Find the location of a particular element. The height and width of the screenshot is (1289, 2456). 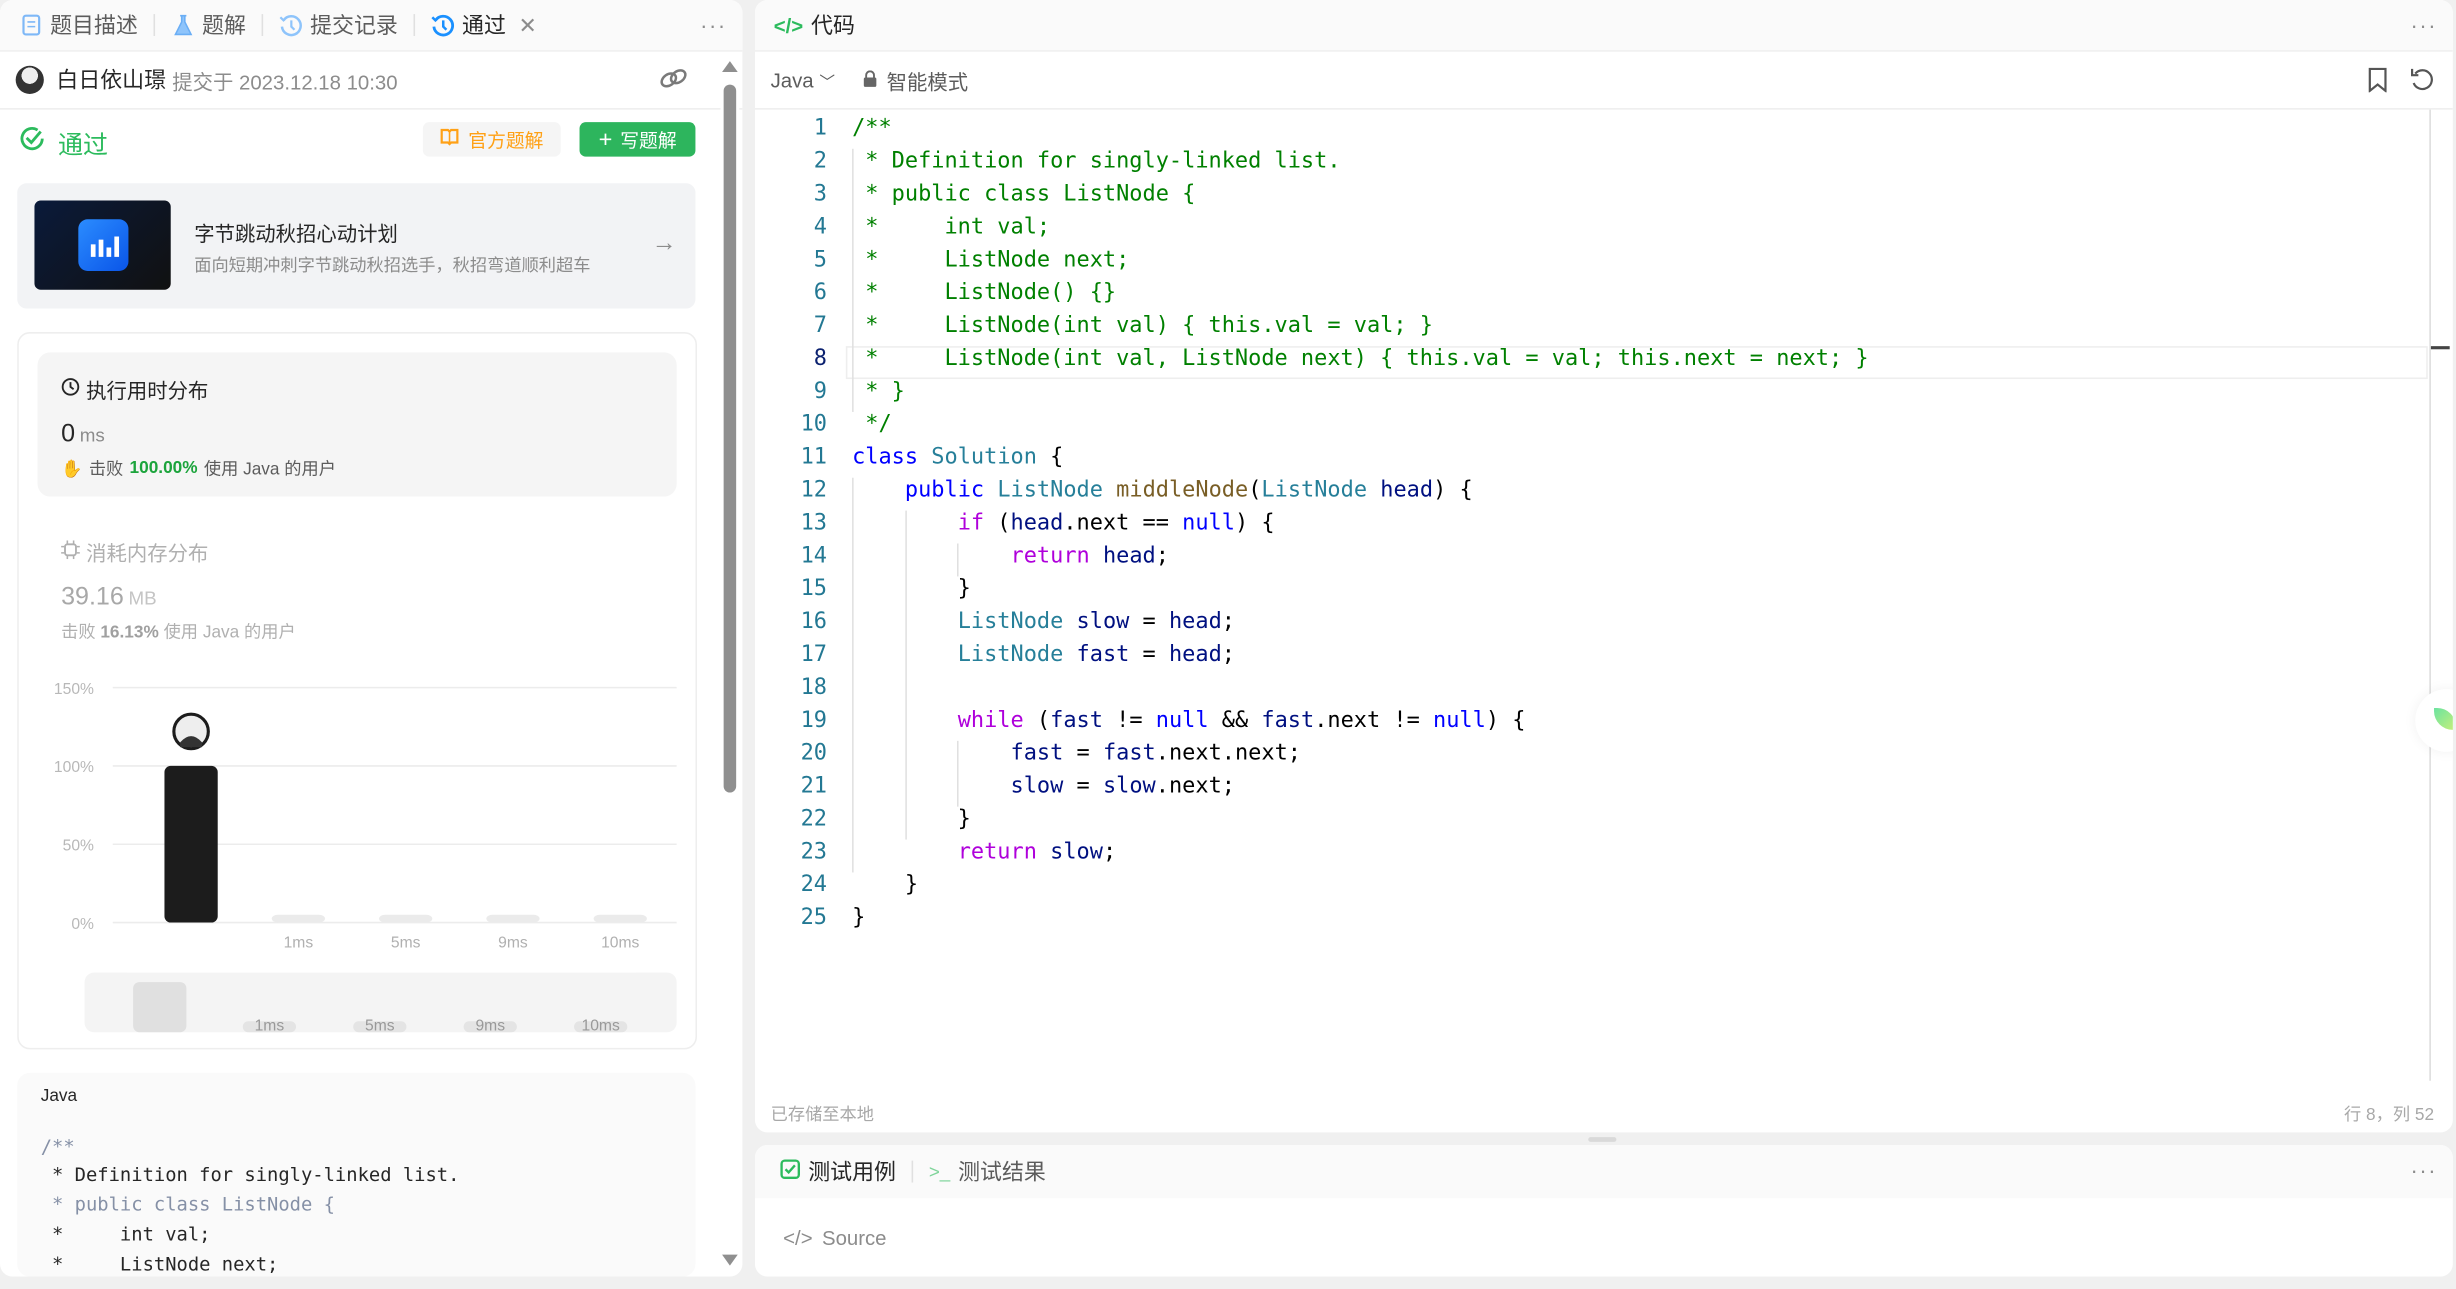

code-line: slow = slow.next; is located at coordinates (1043, 786).